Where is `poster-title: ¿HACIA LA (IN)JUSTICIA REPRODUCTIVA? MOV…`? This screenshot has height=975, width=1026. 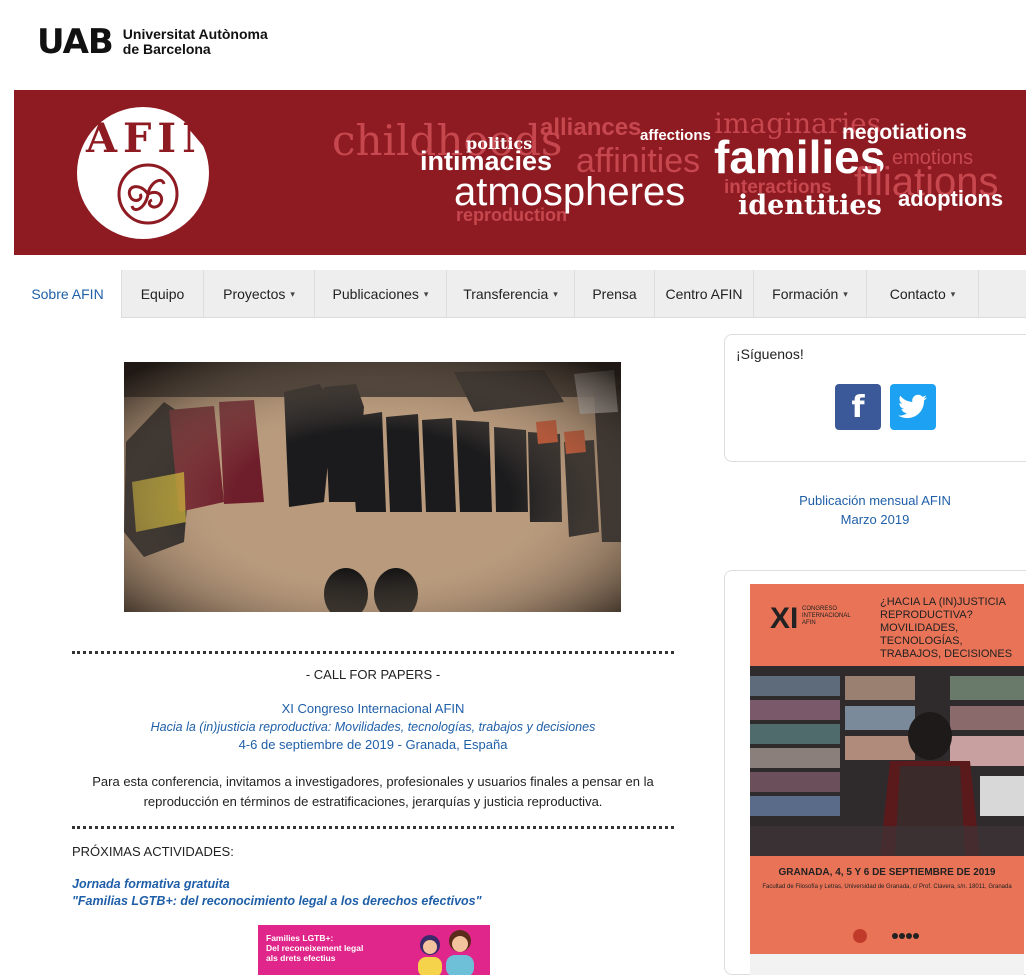
poster-title: ¿HACIA LA (IN)JUSTICIA REPRODUCTIVA? MOV… is located at coordinates (946, 628).